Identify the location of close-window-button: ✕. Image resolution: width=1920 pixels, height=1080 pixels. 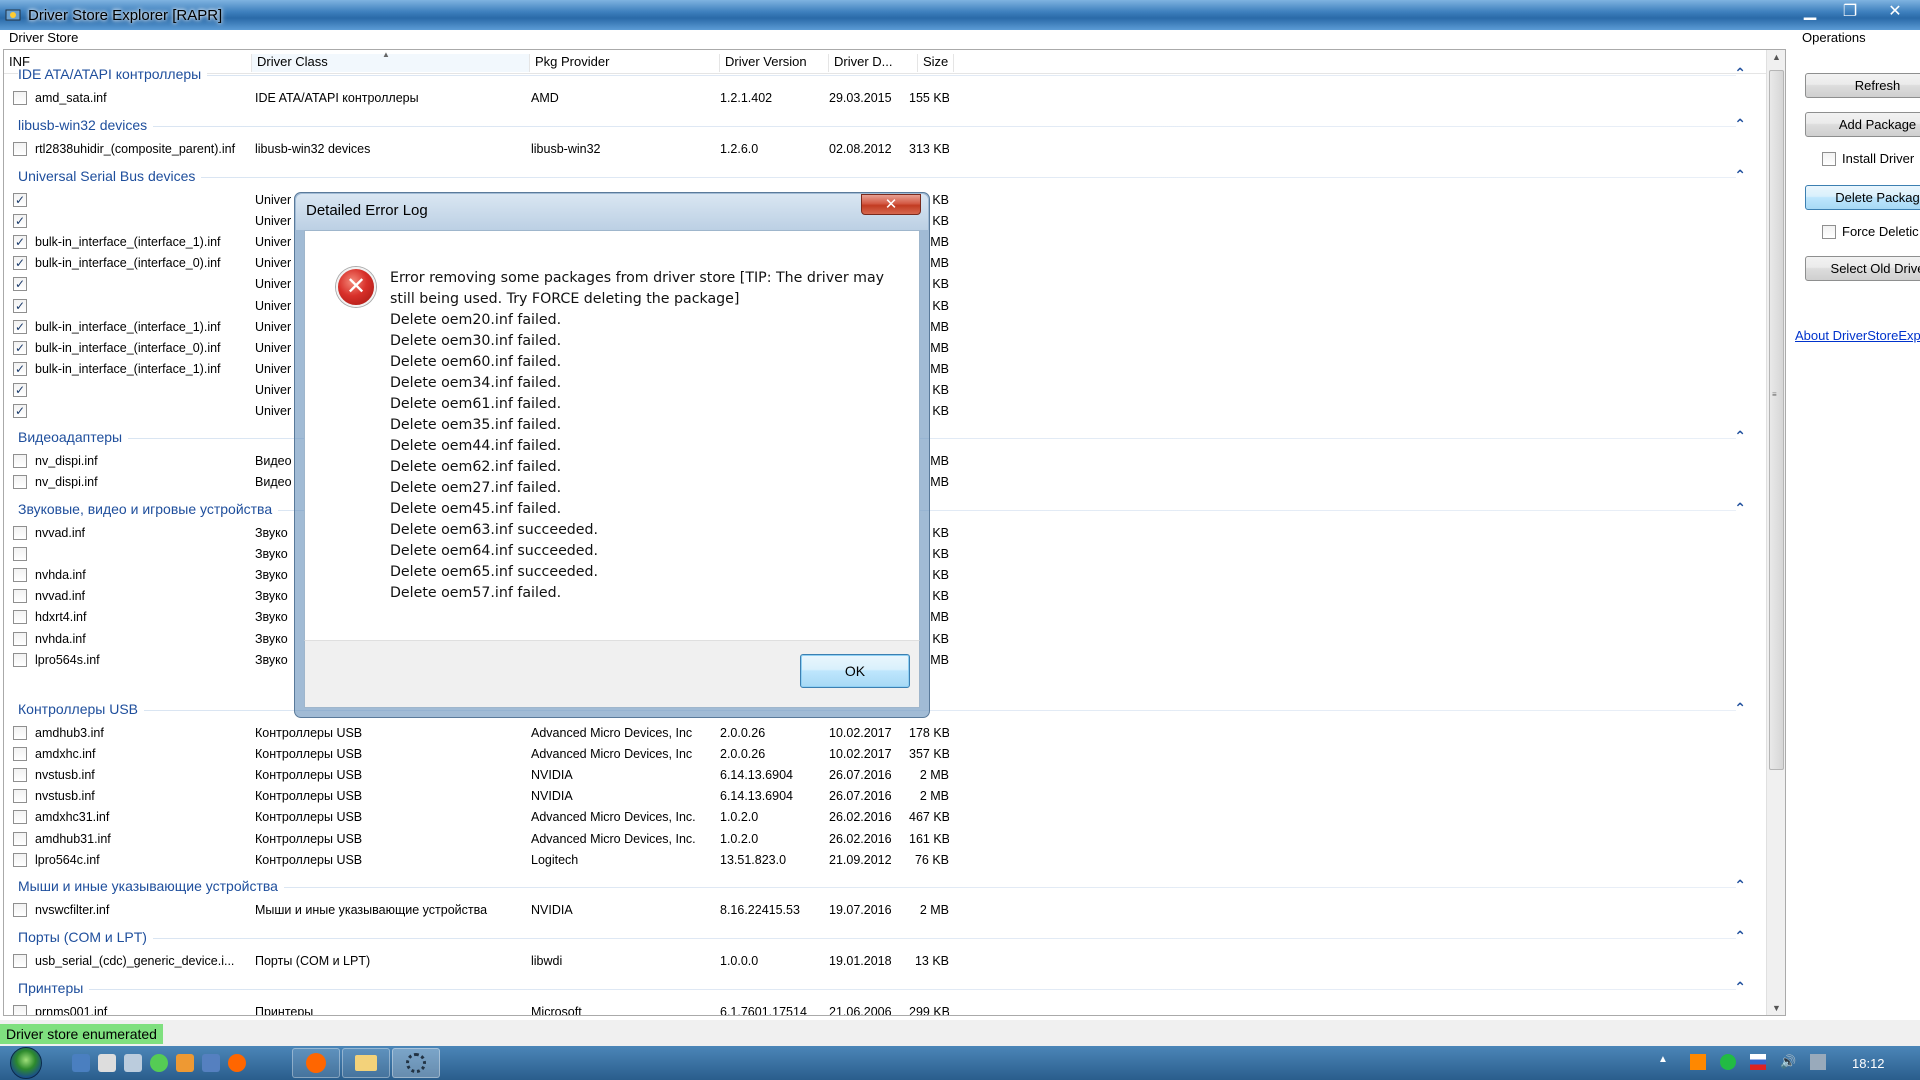
(1895, 11).